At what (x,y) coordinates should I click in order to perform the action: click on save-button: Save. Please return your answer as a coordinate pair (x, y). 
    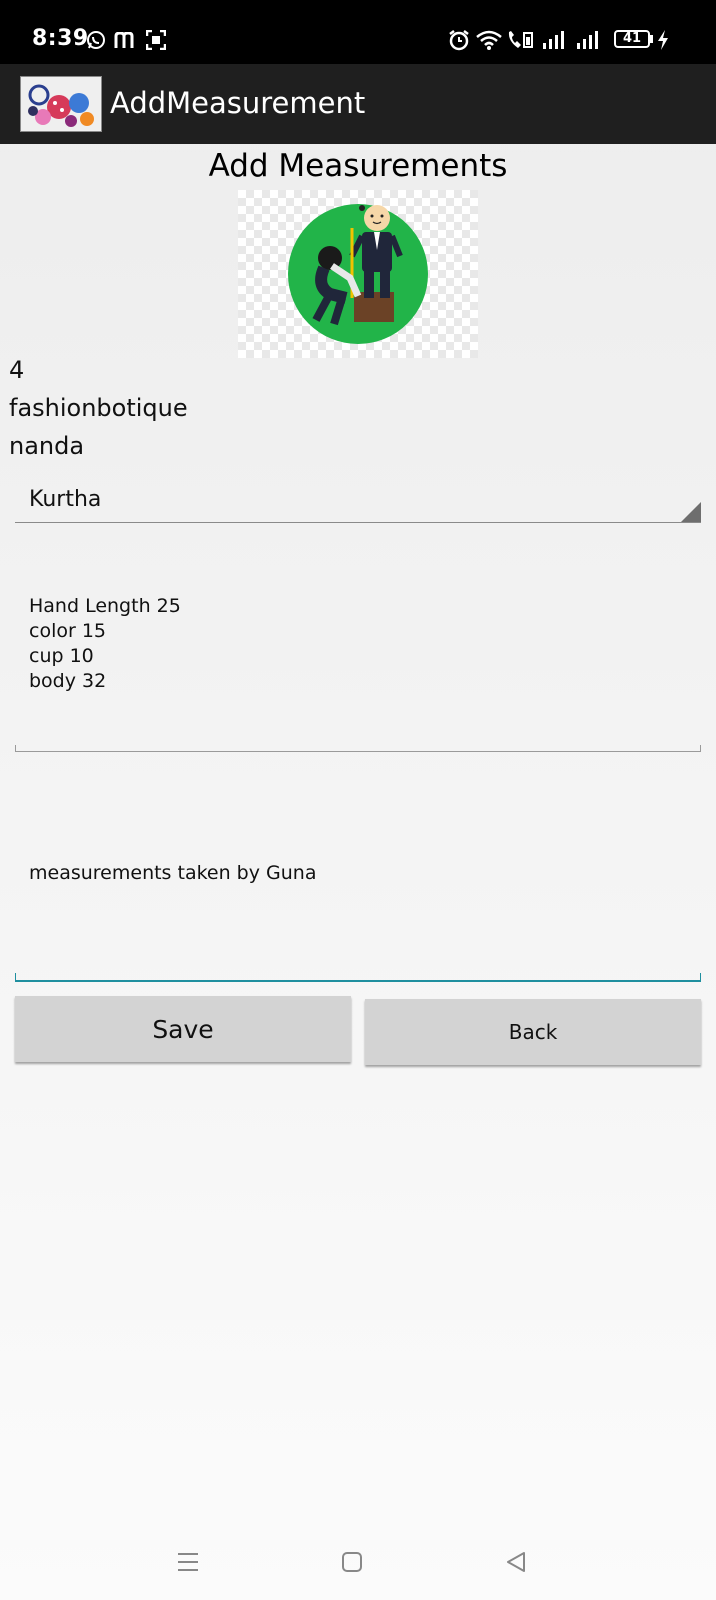
    Looking at the image, I should click on (183, 1029).